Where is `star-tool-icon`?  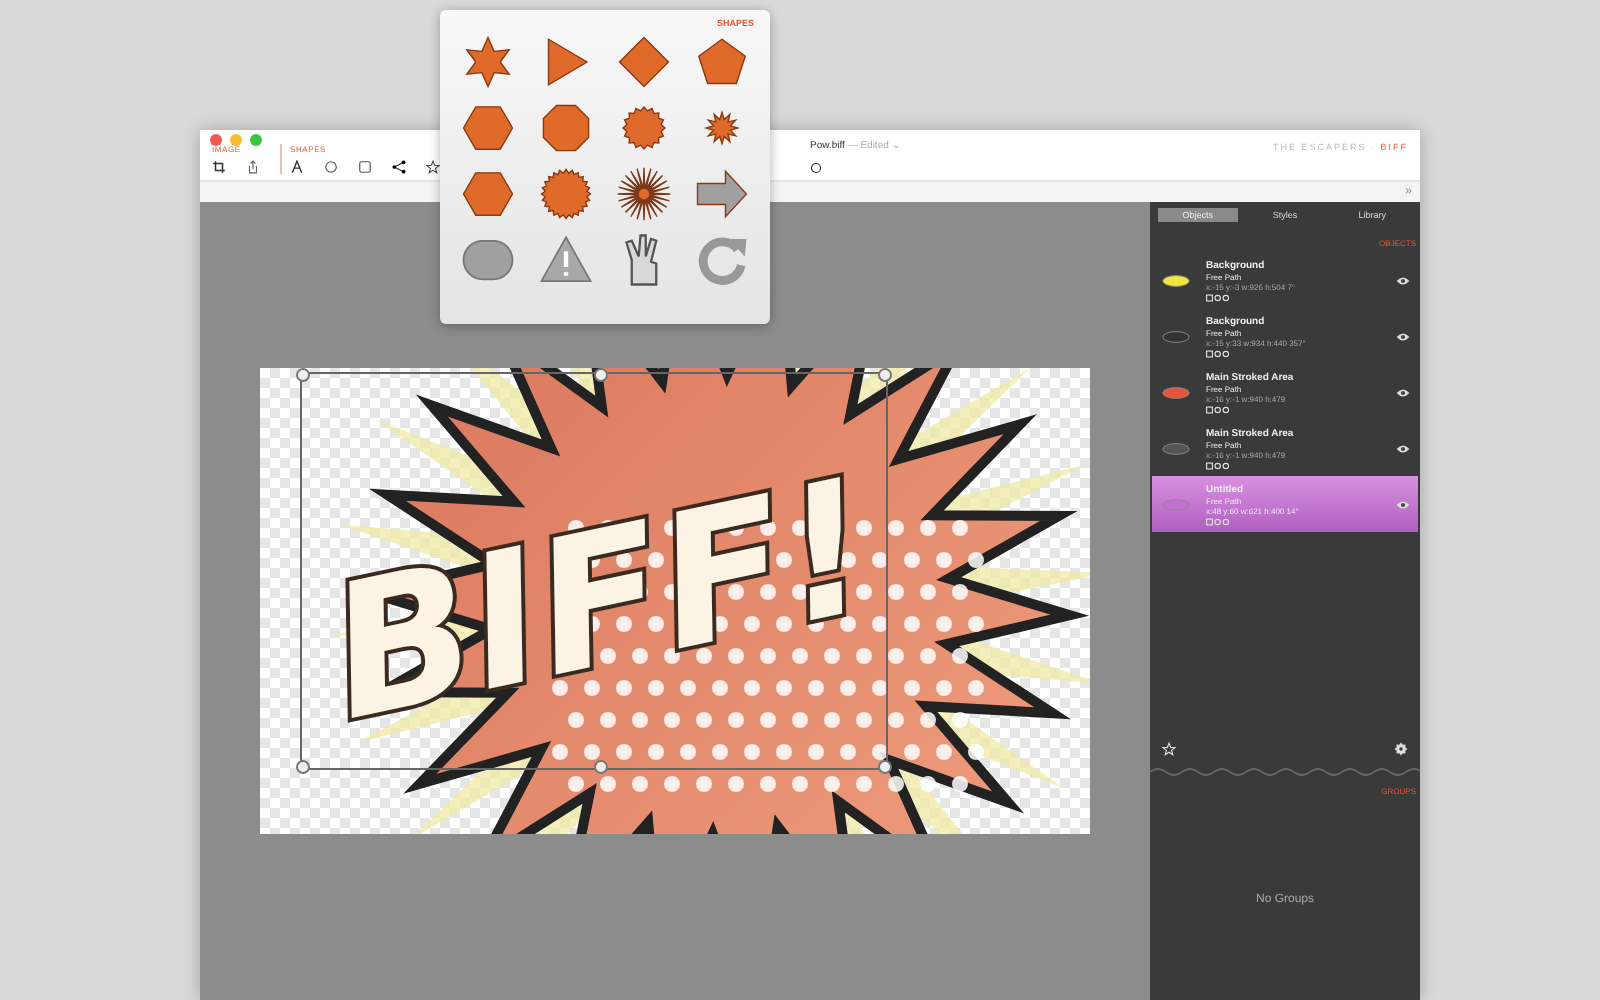
star-tool-icon is located at coordinates (433, 167).